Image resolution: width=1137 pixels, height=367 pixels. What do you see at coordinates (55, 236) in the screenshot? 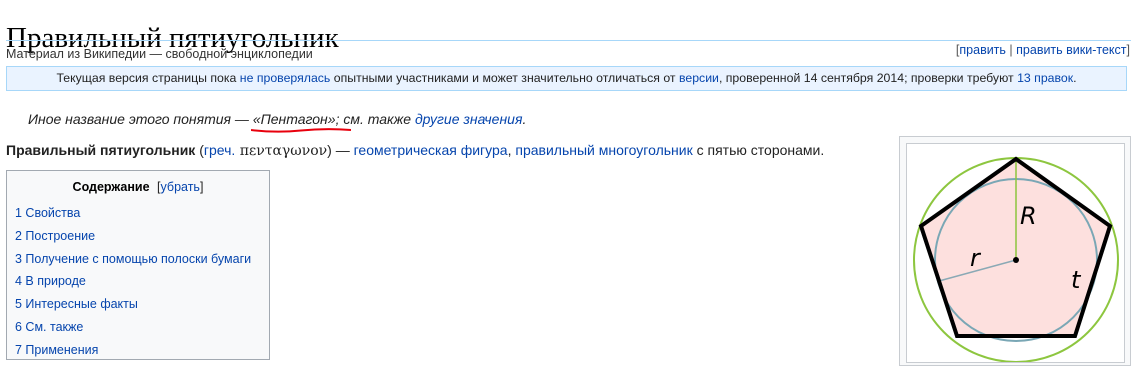
I see `toc-item-link: 2 Построение` at bounding box center [55, 236].